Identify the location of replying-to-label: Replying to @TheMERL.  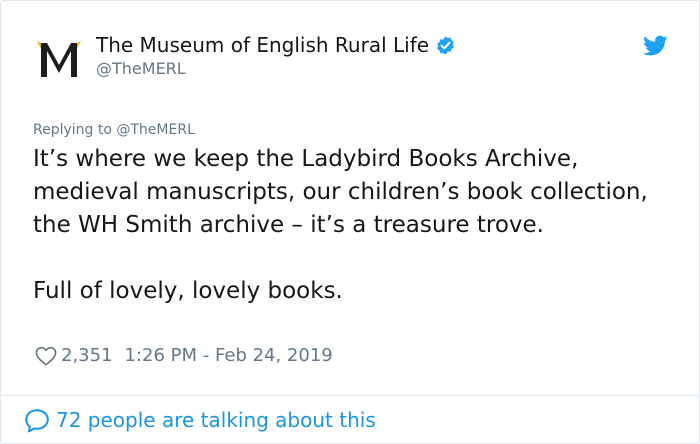
(114, 130).